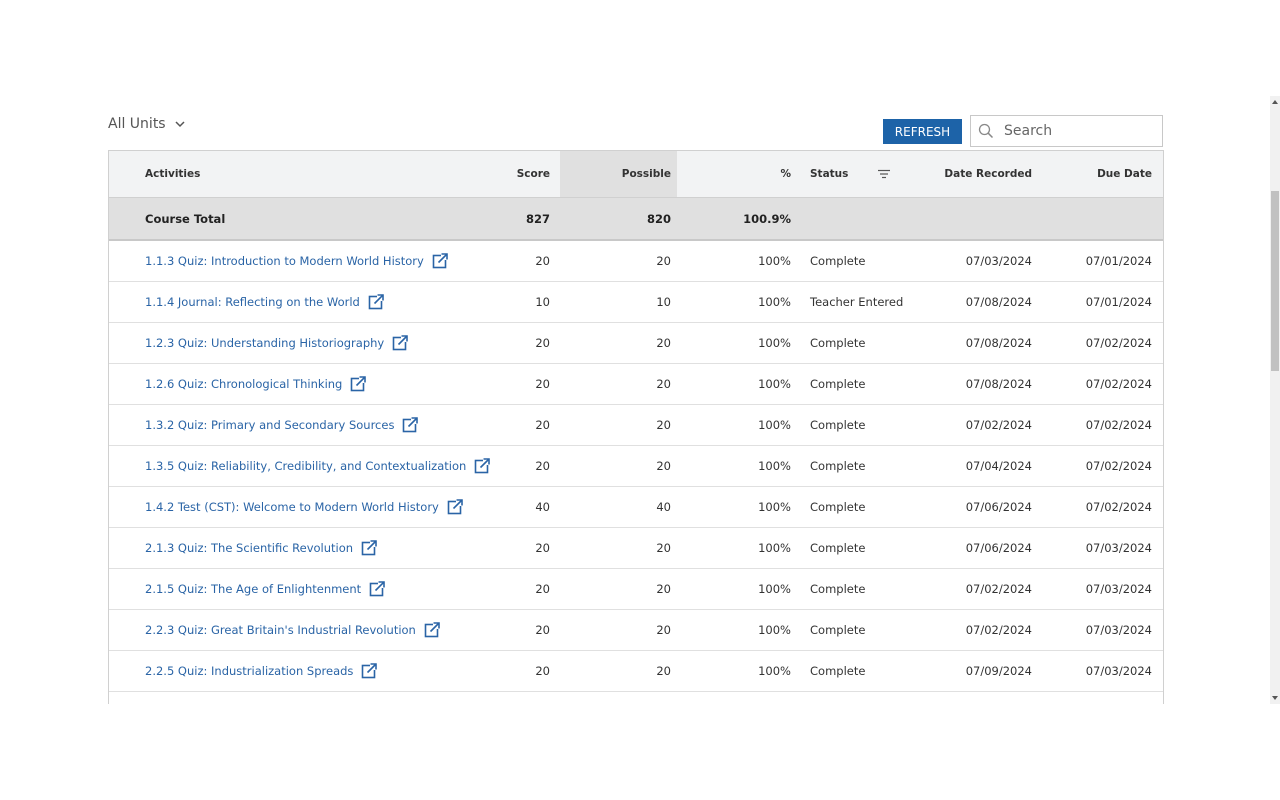 This screenshot has width=1280, height=800. Describe the element at coordinates (1100, 174) in the screenshot. I see `column-header-due-date: Due Date` at that location.